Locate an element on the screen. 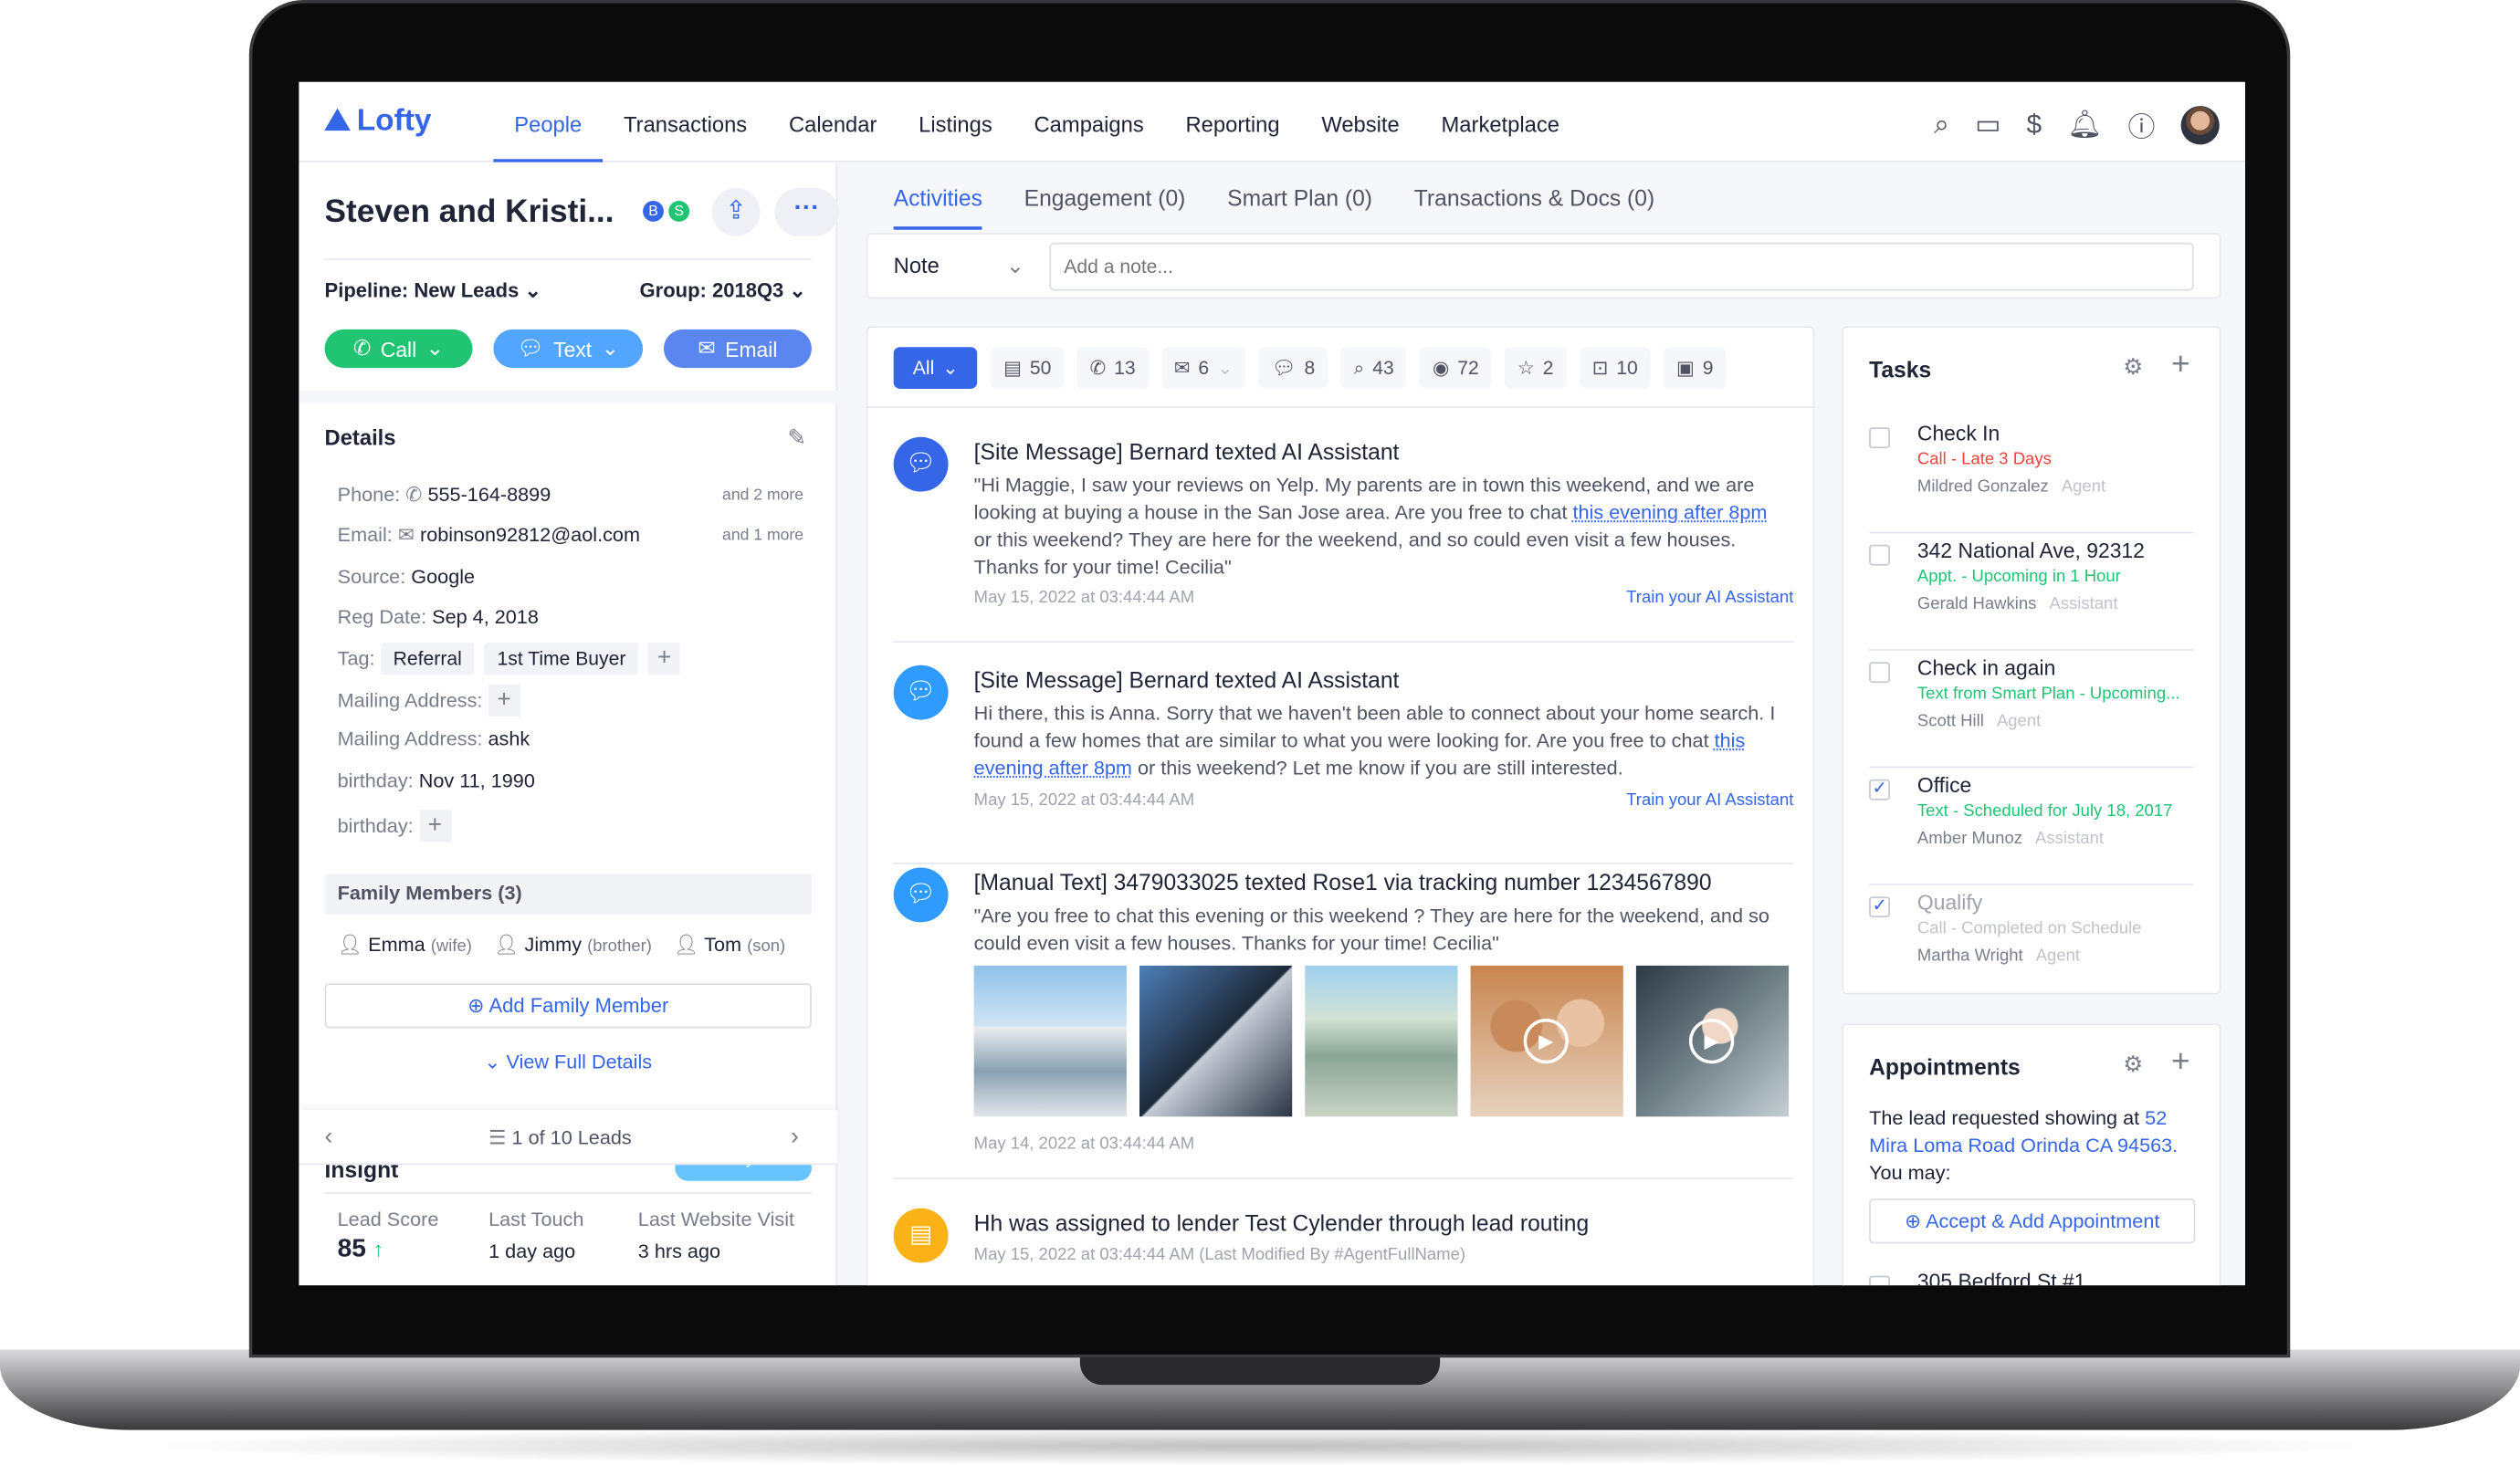 Image resolution: width=2520 pixels, height=1465 pixels. view-full-details-link: ⌄ View Full Details is located at coordinates (568, 1062).